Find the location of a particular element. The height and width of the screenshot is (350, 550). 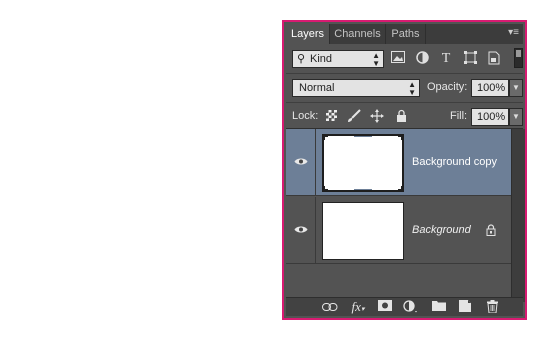

blend-mode-value: Normal is located at coordinates (317, 88).